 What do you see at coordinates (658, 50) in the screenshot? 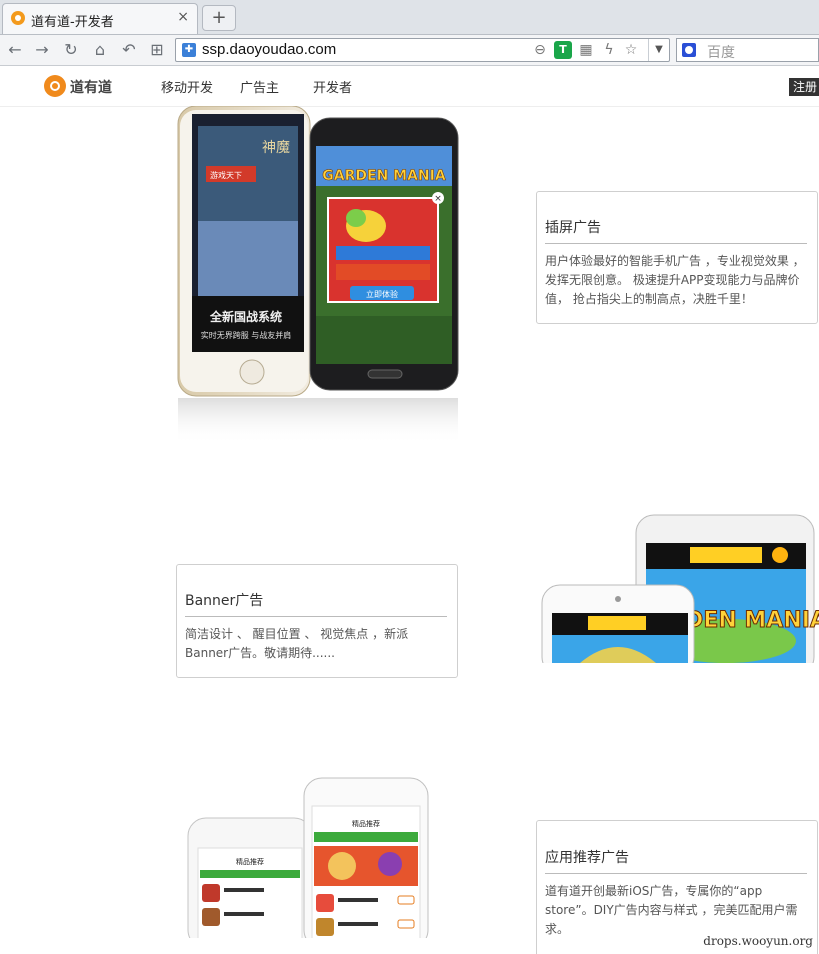
I see `url-dropdown-icon: ▼` at bounding box center [658, 50].